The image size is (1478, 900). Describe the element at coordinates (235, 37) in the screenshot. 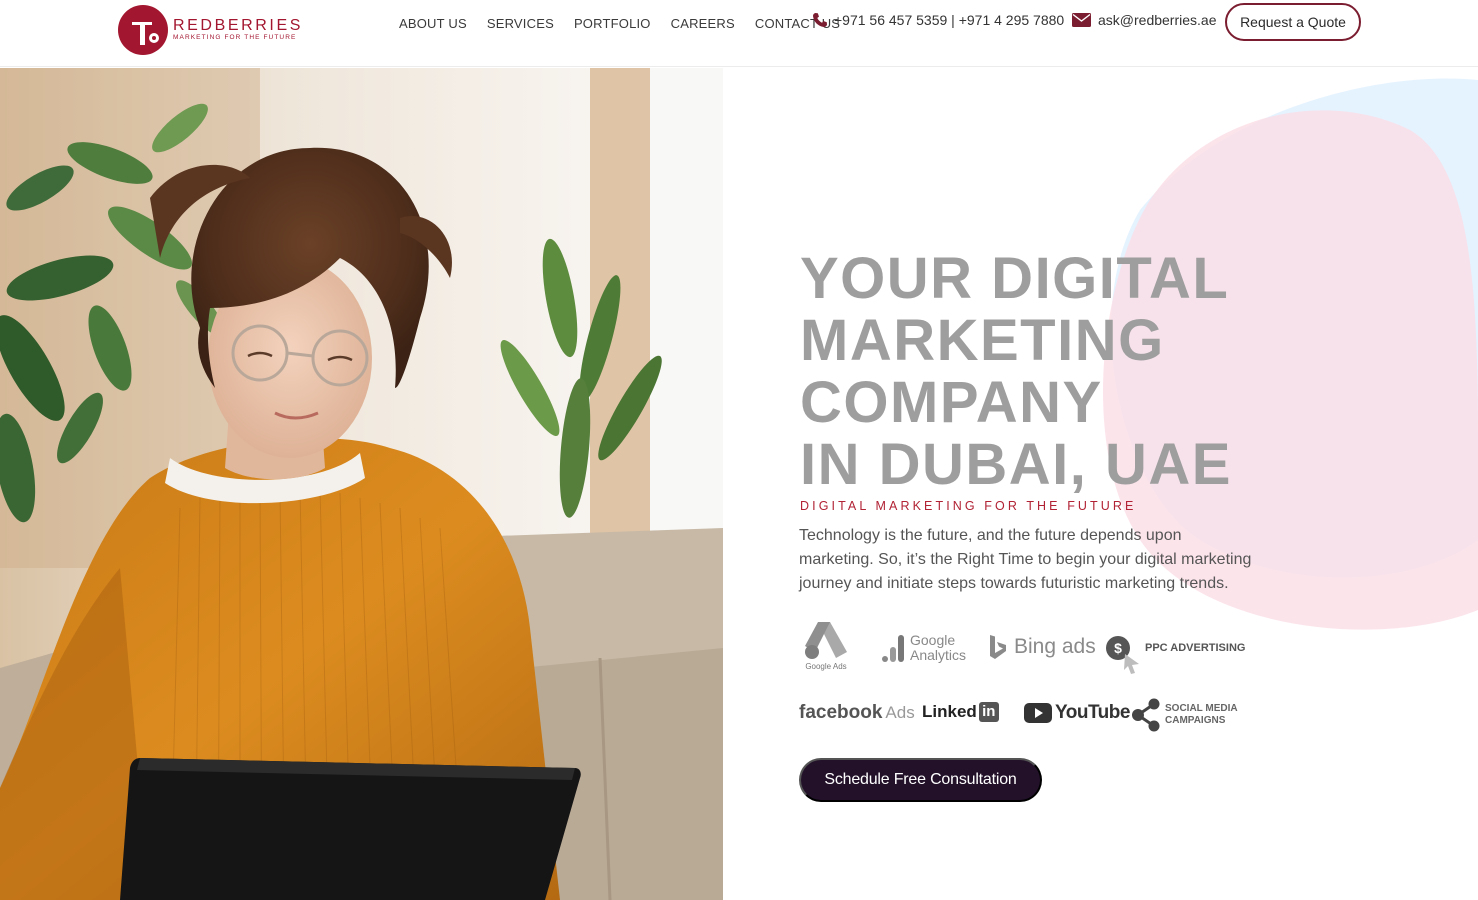

I see `brand-tagline: MARKETING FOR THE FUTURE` at that location.